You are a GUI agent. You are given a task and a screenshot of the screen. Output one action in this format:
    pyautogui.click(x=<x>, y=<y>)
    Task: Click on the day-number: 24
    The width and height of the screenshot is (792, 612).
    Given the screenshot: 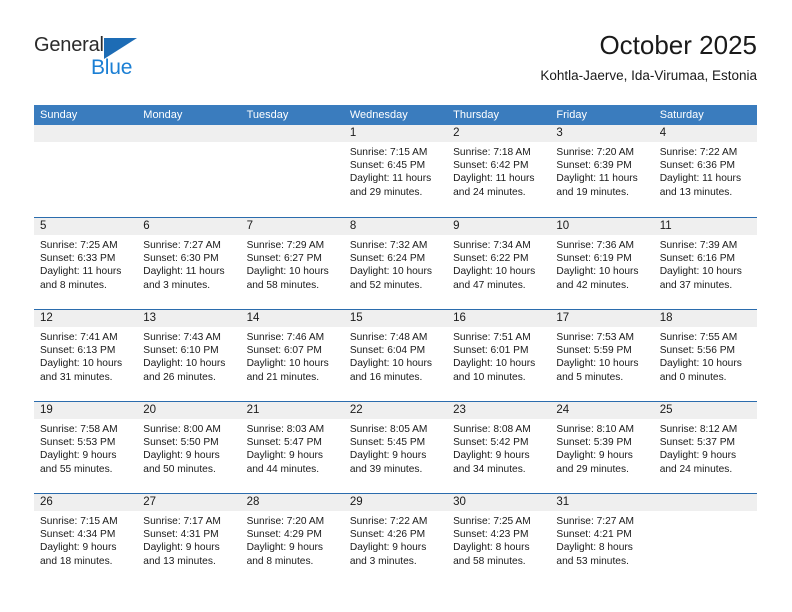 What is the action you would take?
    pyautogui.click(x=602, y=410)
    